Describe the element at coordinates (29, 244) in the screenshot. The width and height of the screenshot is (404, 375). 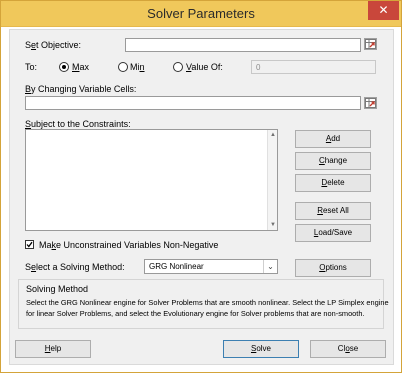
I see `non-negative-checkbox` at that location.